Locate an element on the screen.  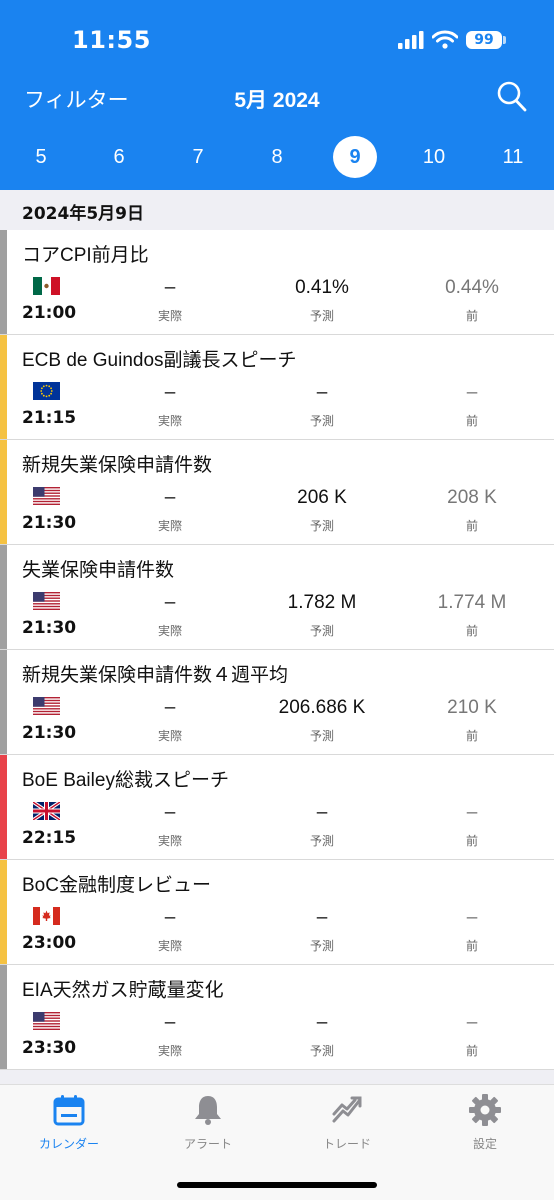
status-time: 11:55 is located at coordinates (111, 40).